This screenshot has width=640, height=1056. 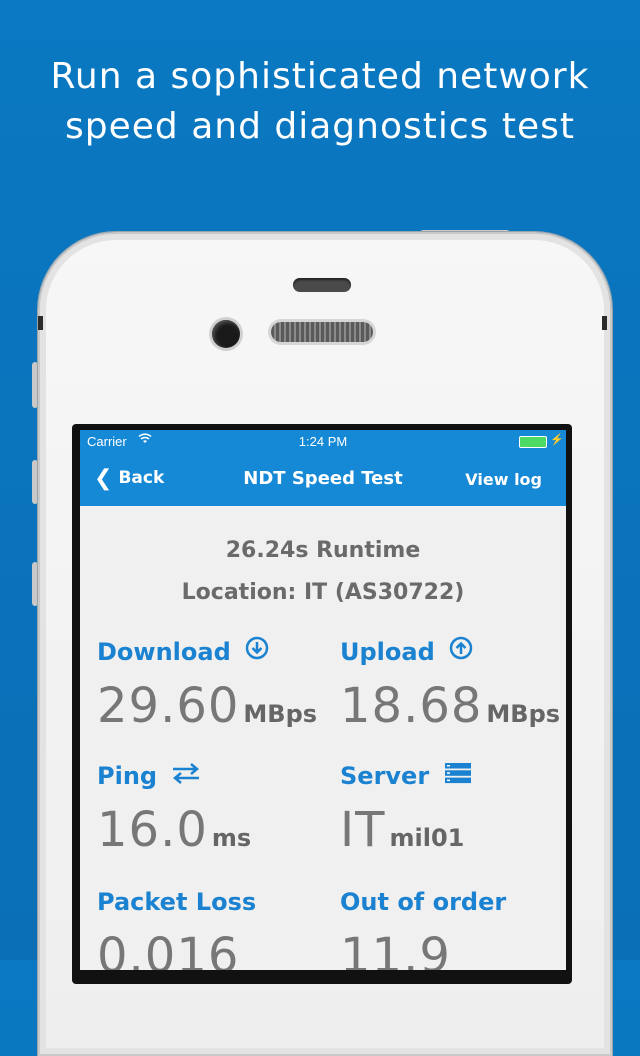 I want to click on server-label-row: Server, so click(x=453, y=776).